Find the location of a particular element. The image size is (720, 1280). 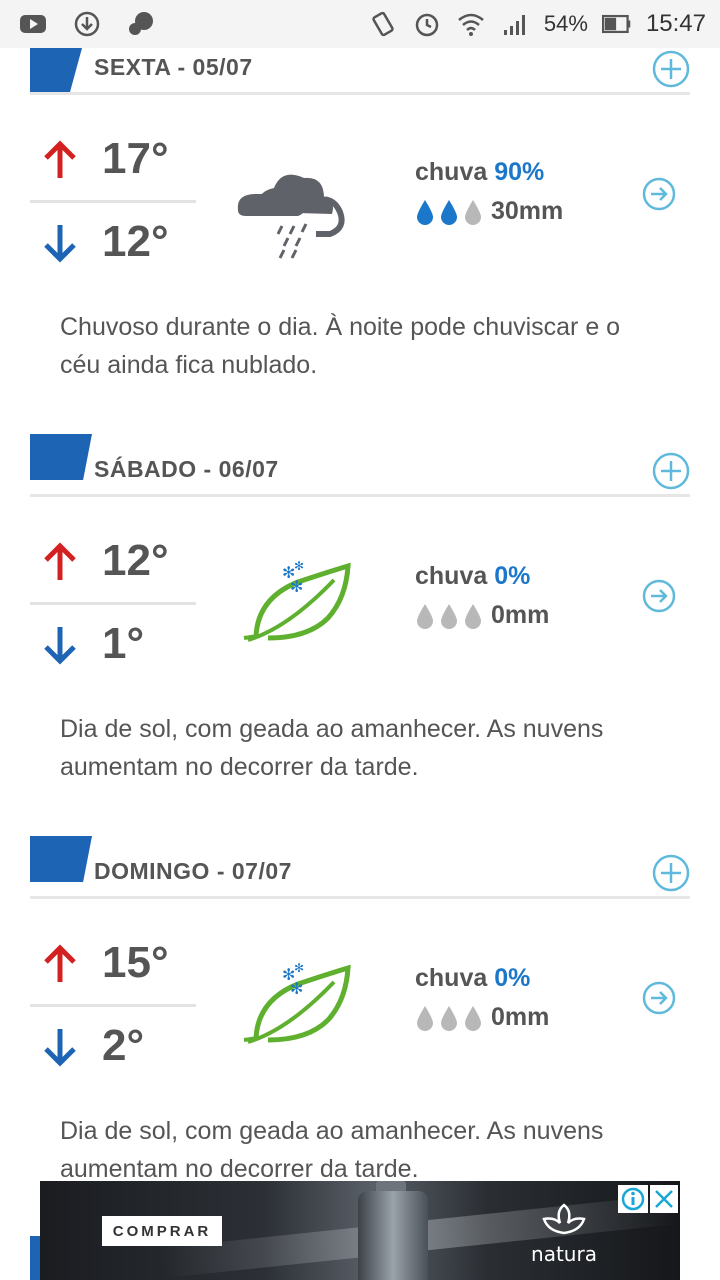

vibrate-icon is located at coordinates (383, 24).